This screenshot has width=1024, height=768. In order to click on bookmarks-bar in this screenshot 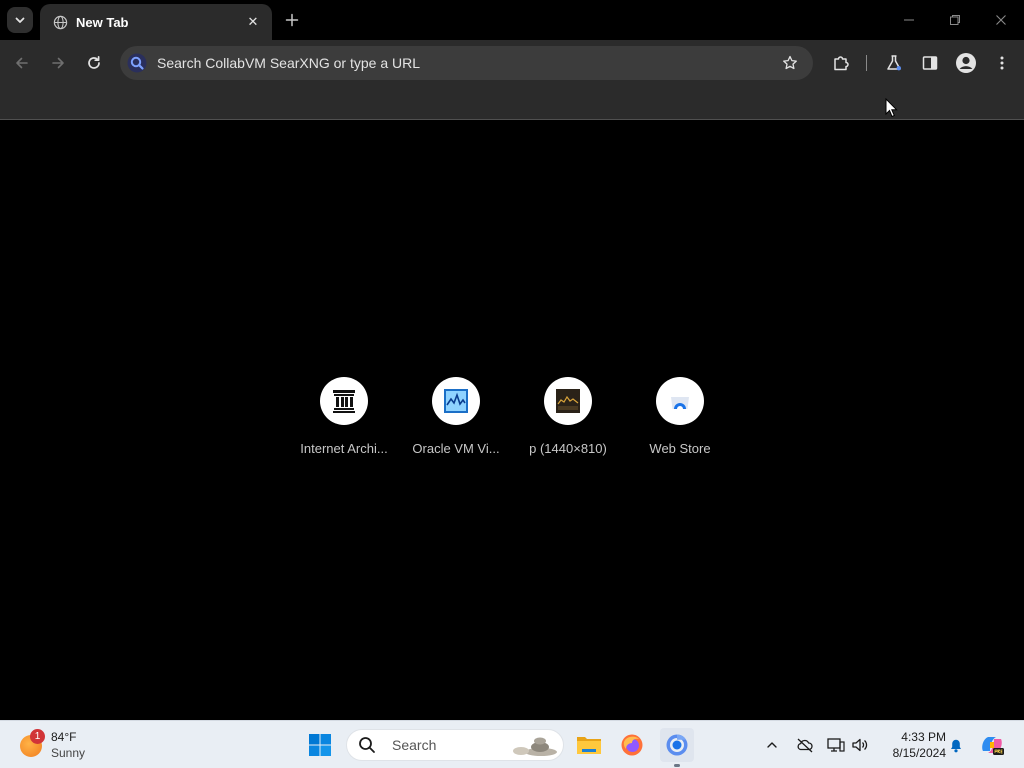, I will do `click(512, 103)`.